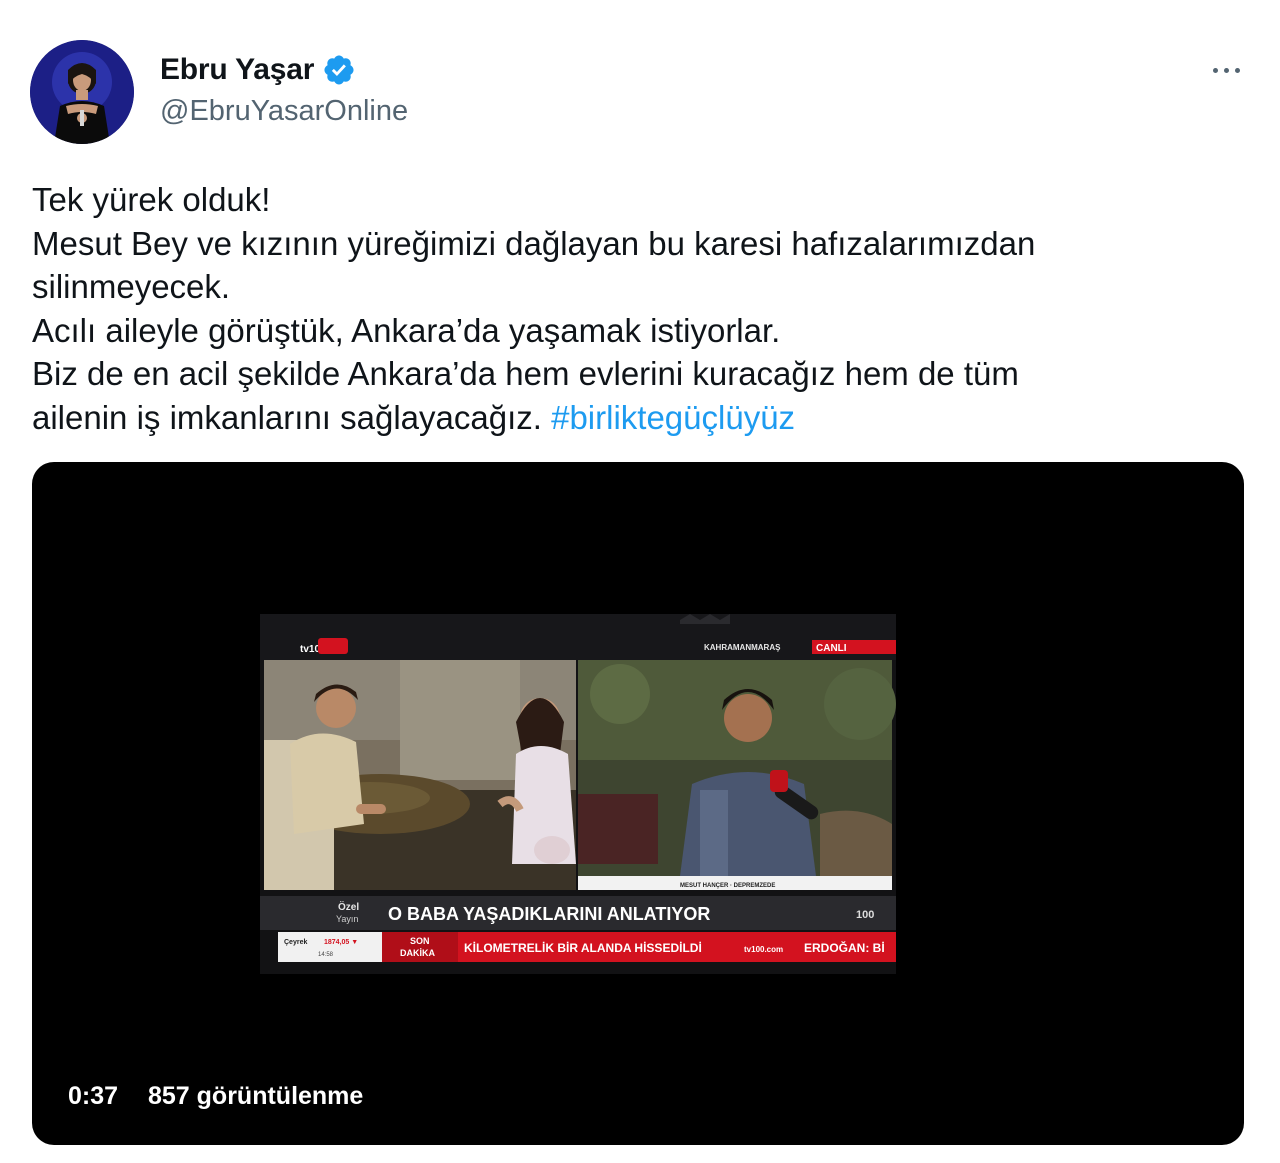 The height and width of the screenshot is (1163, 1280). Describe the element at coordinates (1226, 70) in the screenshot. I see `more-options-button` at that location.